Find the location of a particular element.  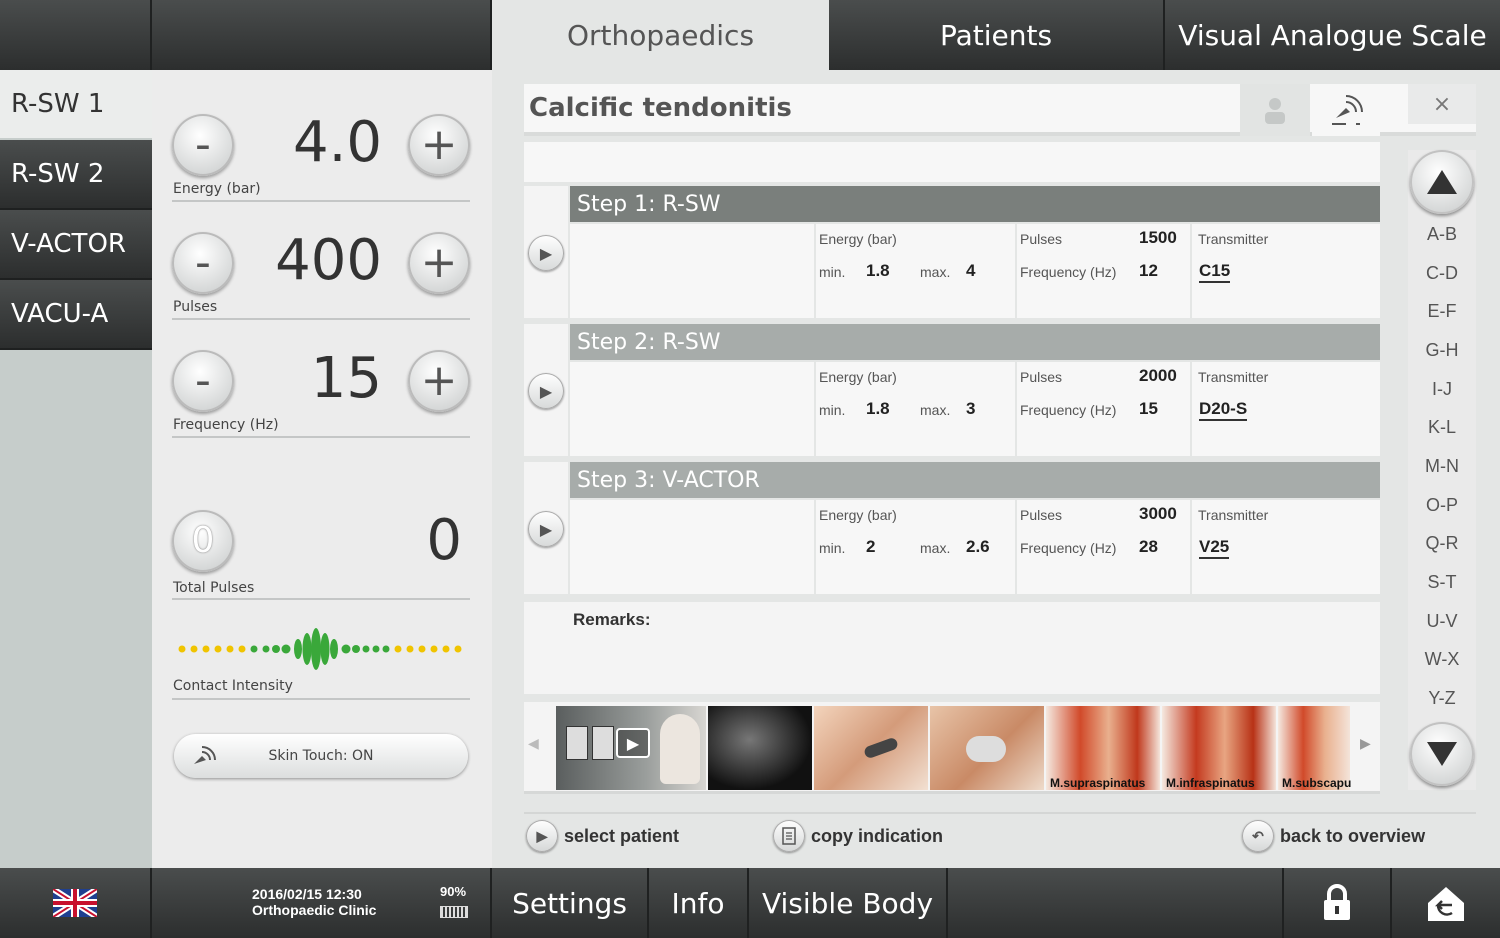

mode-v-actor: V-ACTOR is located at coordinates (76, 245).